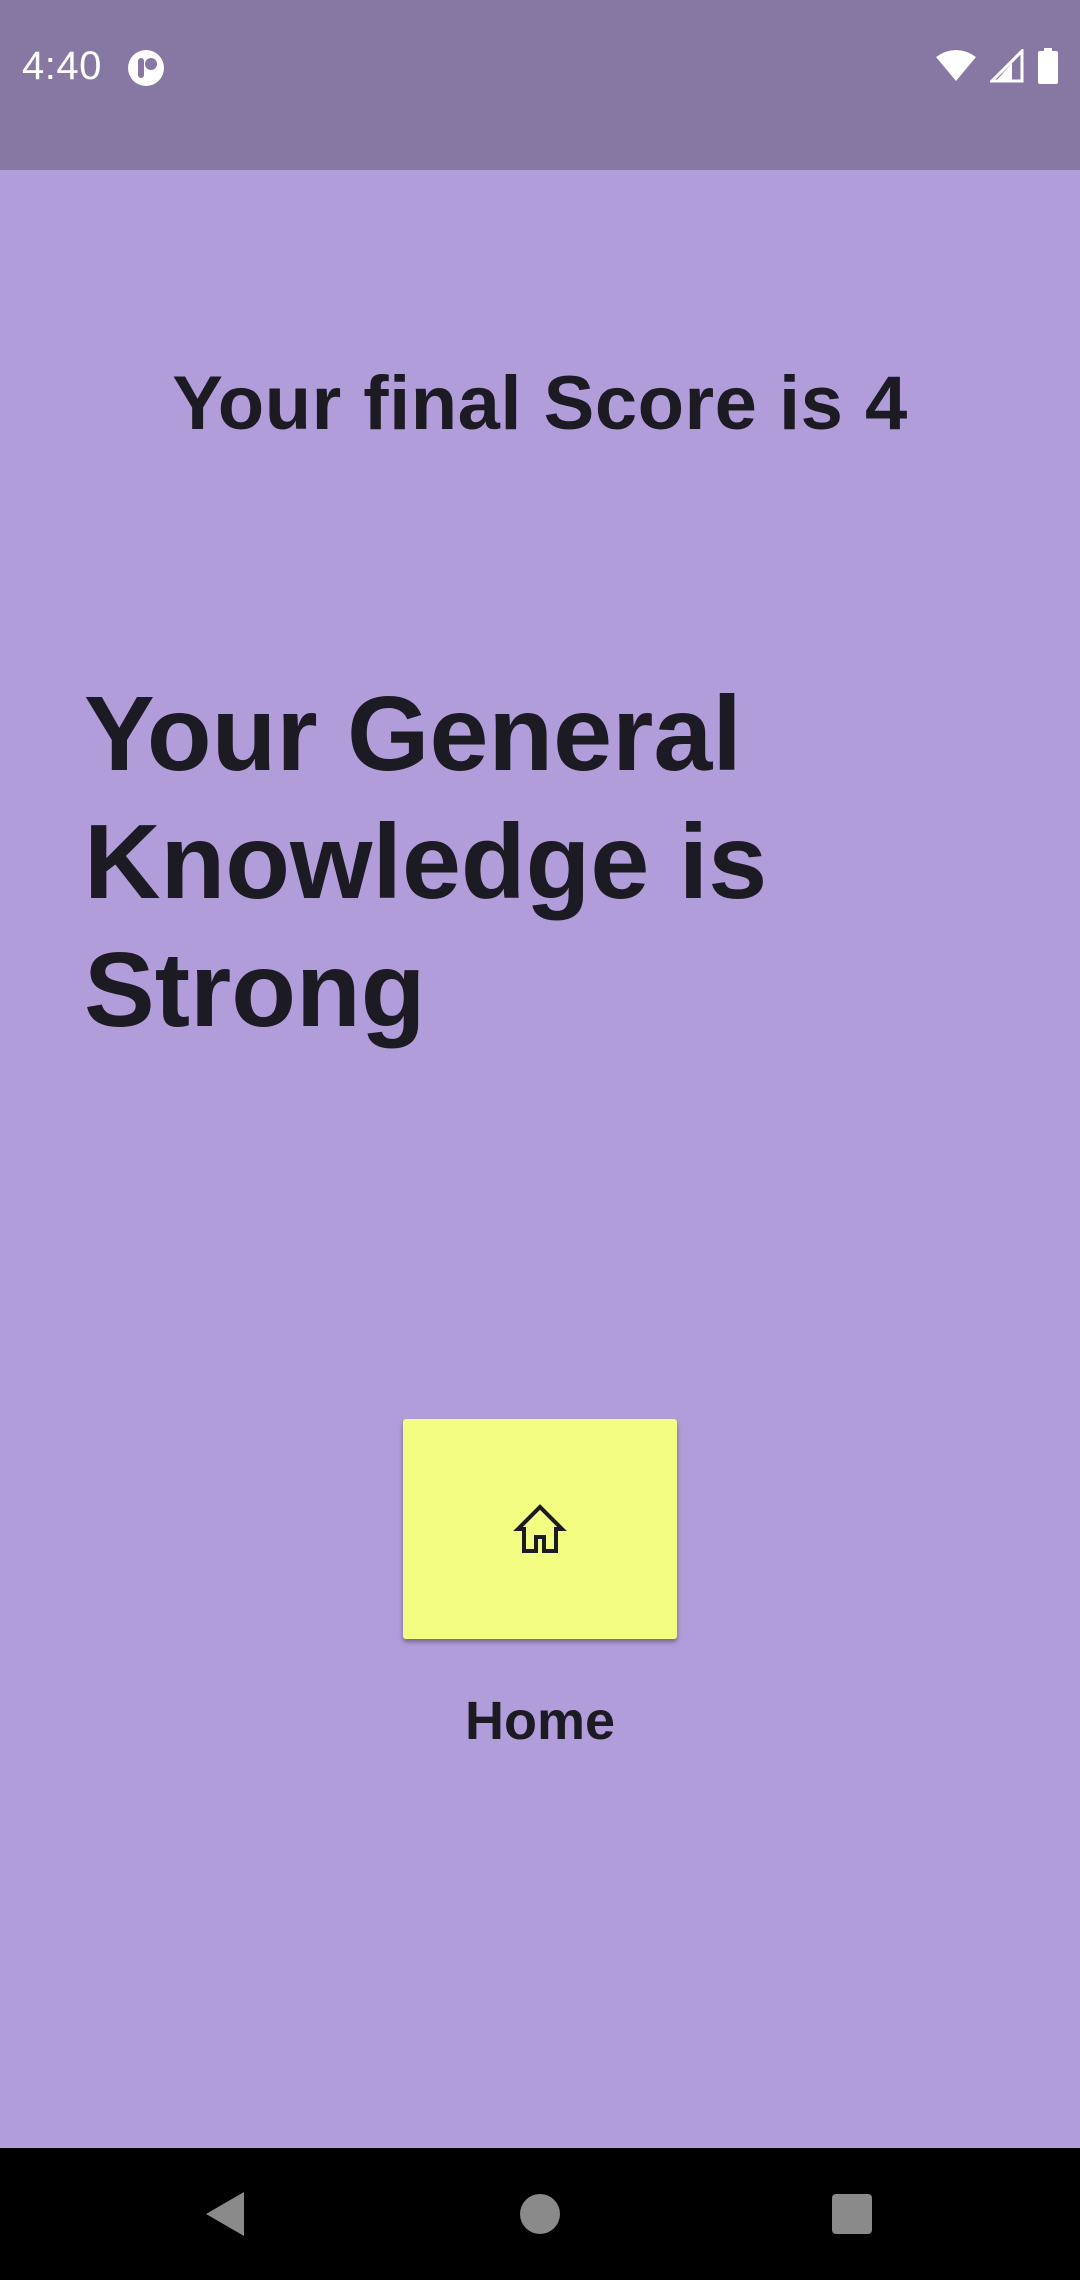 Image resolution: width=1080 pixels, height=2280 pixels. I want to click on home-button, so click(540, 1529).